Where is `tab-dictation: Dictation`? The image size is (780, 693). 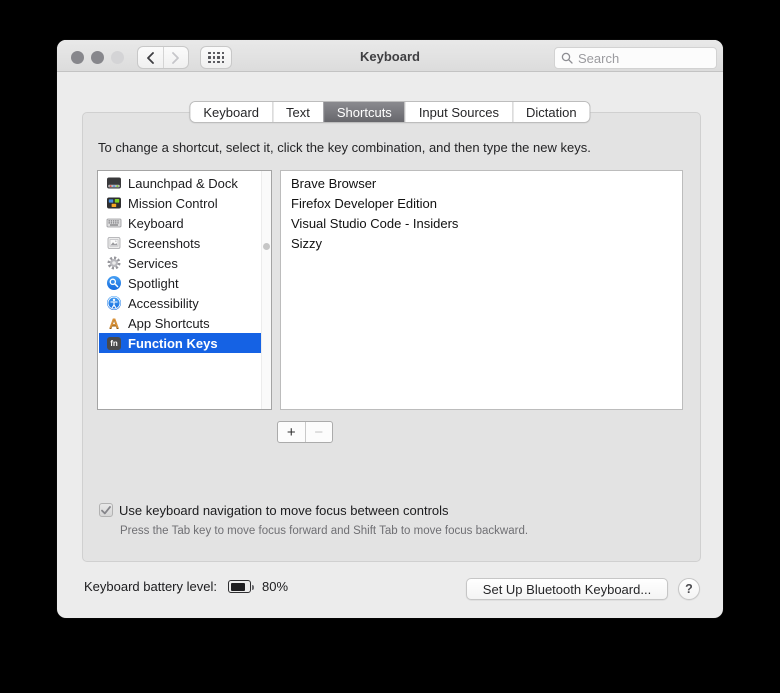 tab-dictation: Dictation is located at coordinates (551, 112).